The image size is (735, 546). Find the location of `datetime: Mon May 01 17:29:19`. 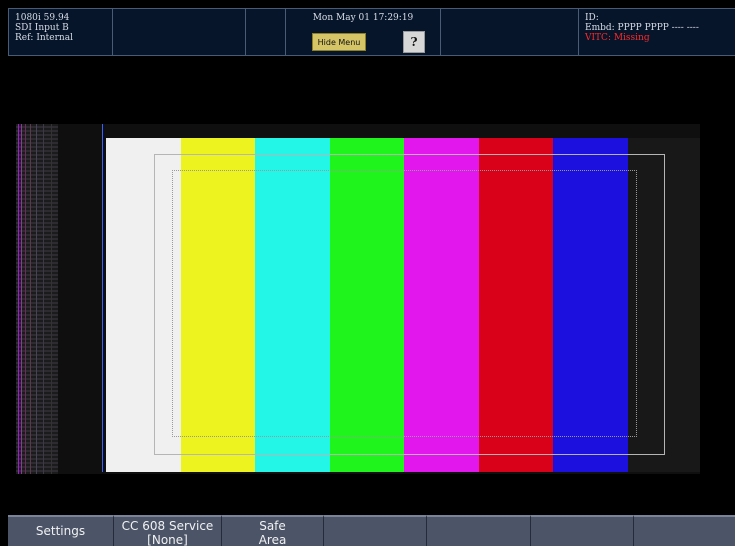

datetime: Mon May 01 17:29:19 is located at coordinates (363, 18).